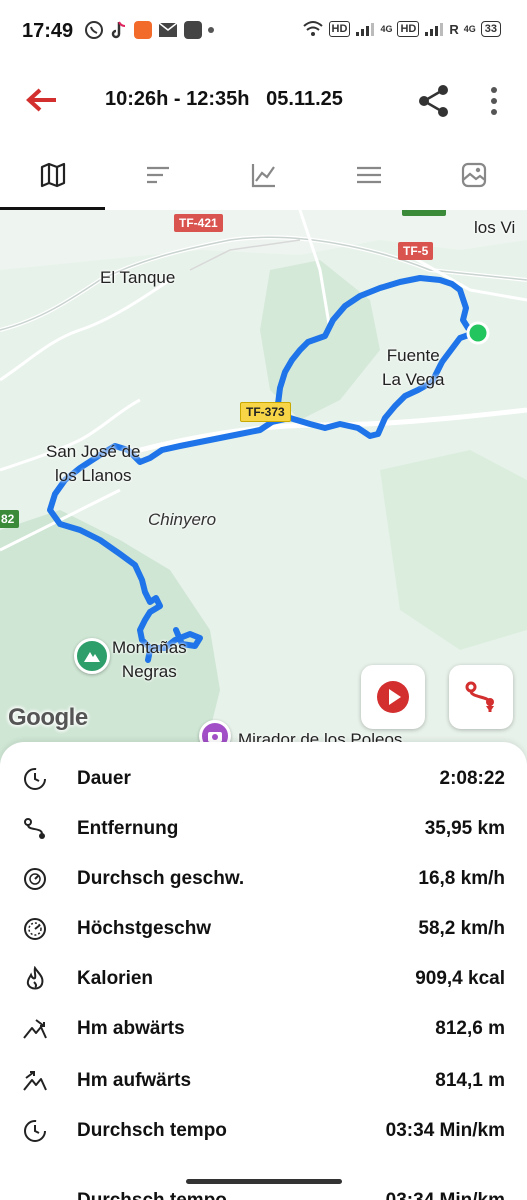 This screenshot has width=527, height=1200. I want to click on network-label-2: 4G, so click(469, 29).